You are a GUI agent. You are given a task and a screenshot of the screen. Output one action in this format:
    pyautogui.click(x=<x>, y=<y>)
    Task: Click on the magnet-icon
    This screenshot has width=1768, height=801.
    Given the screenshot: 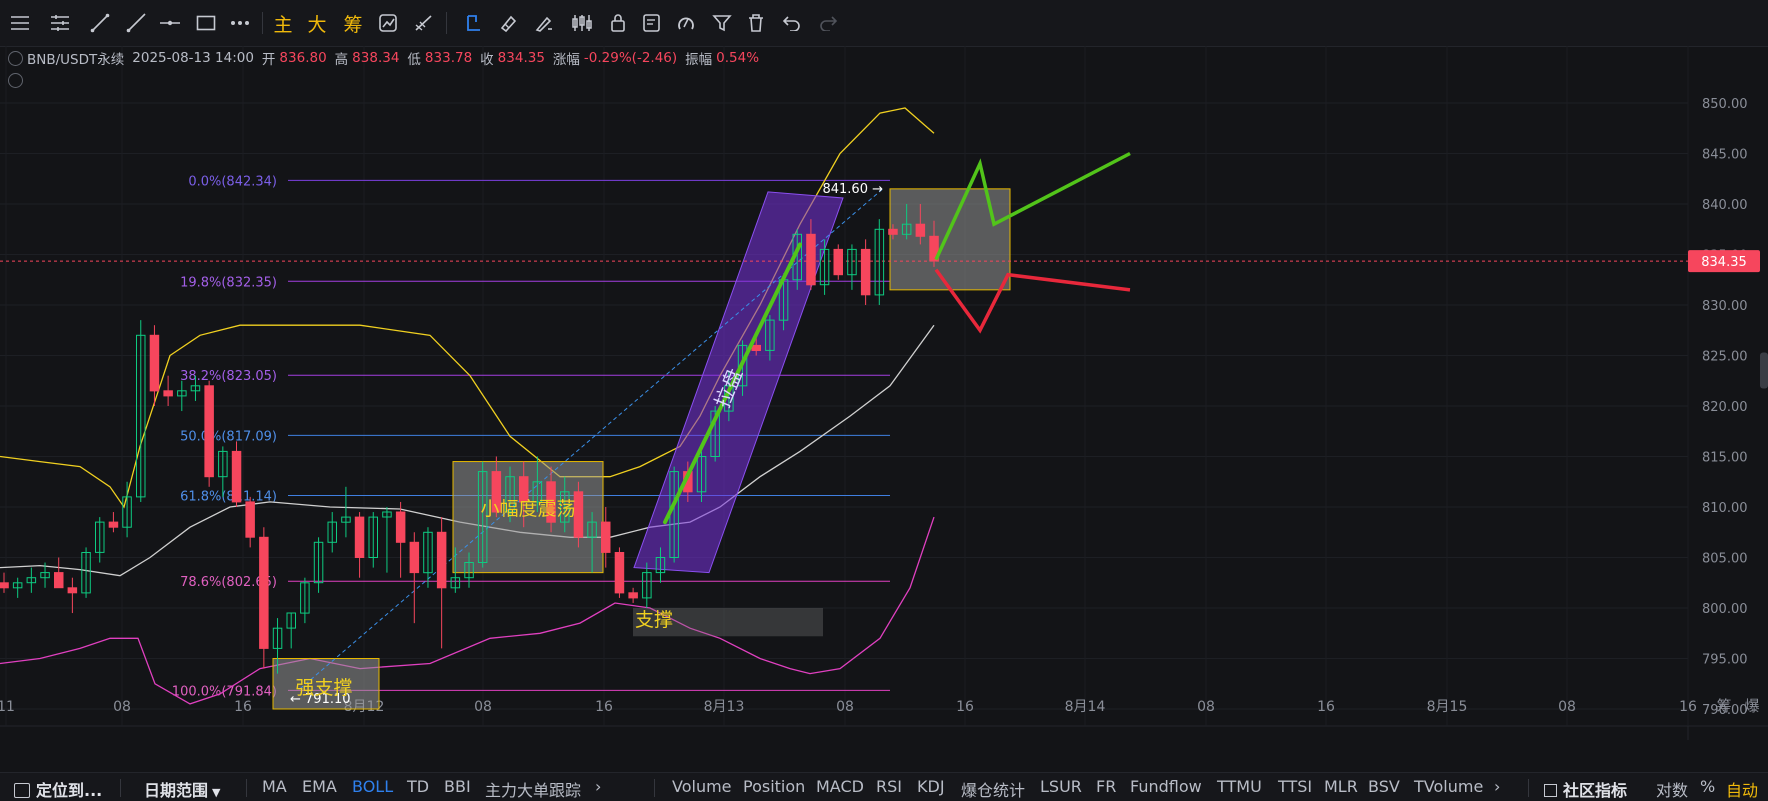 What is the action you would take?
    pyautogui.click(x=686, y=23)
    